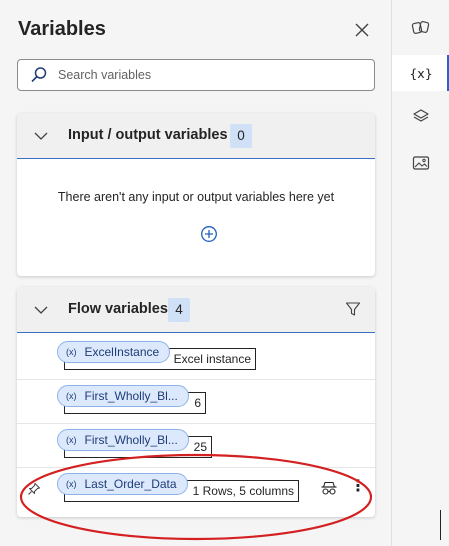  I want to click on variable-pill: (x) ExcelInstance, so click(114, 352).